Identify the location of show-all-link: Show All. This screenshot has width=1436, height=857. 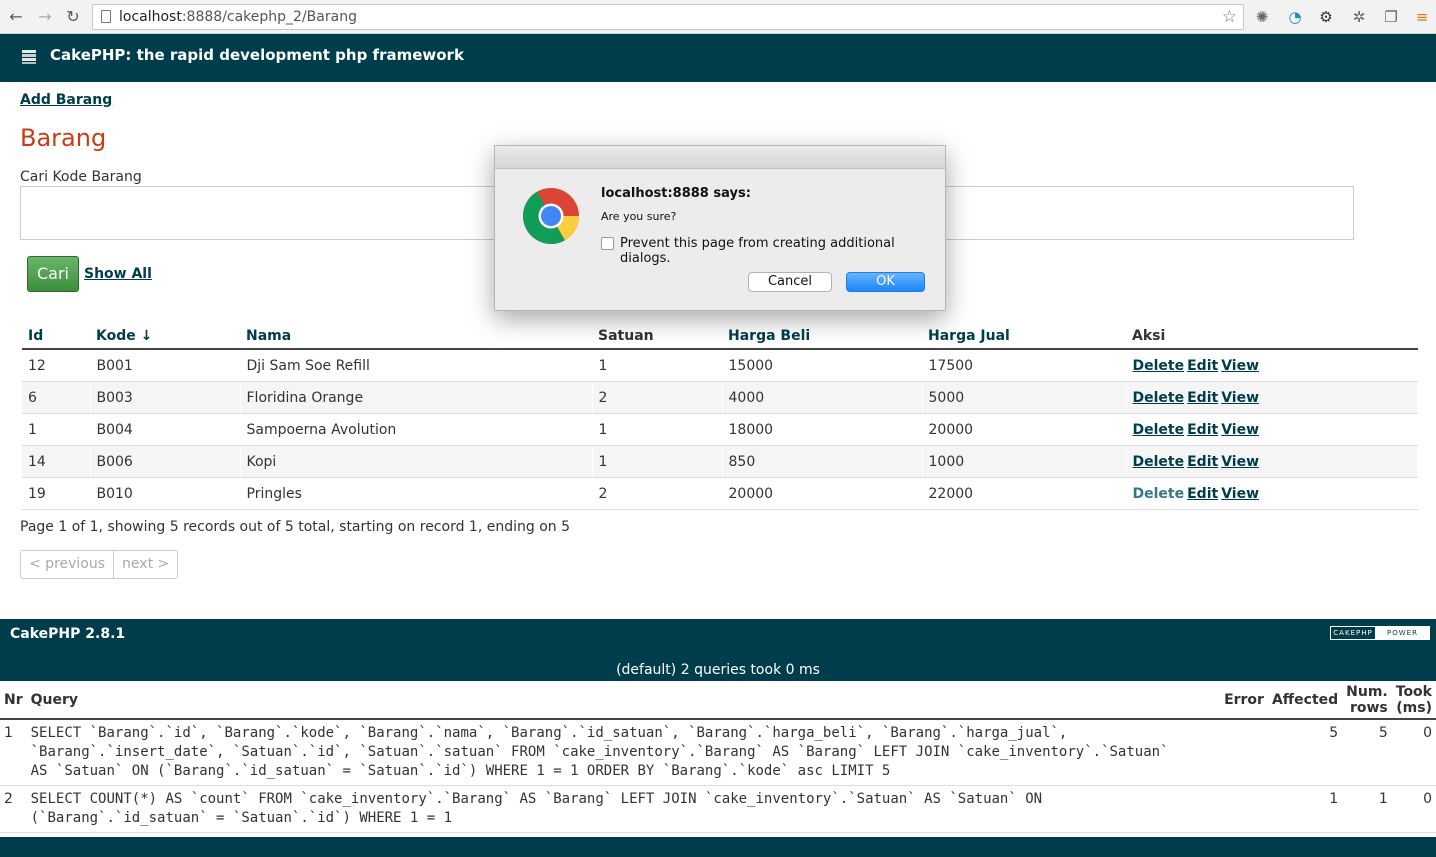
(118, 274).